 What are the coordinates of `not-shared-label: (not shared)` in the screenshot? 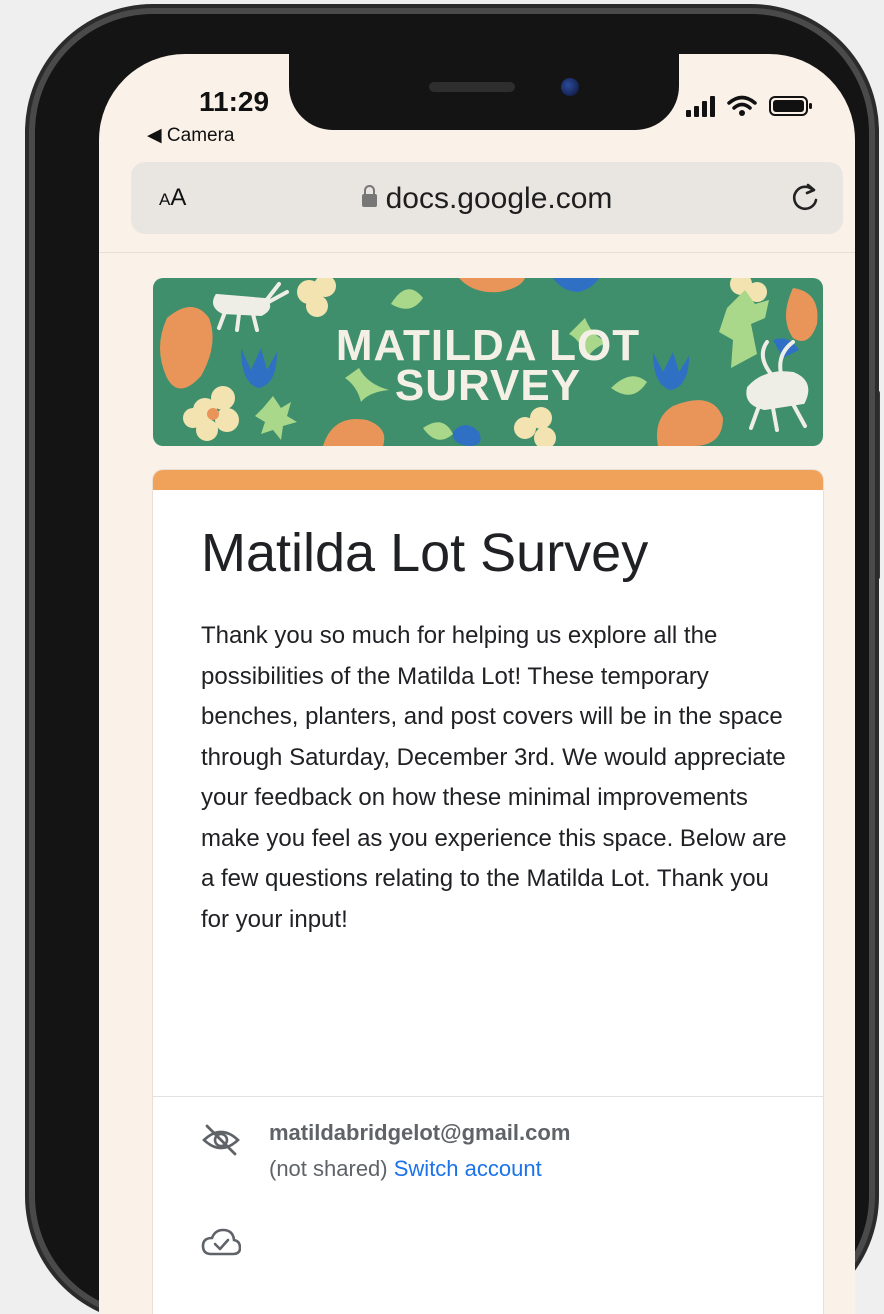 It's located at (328, 1168).